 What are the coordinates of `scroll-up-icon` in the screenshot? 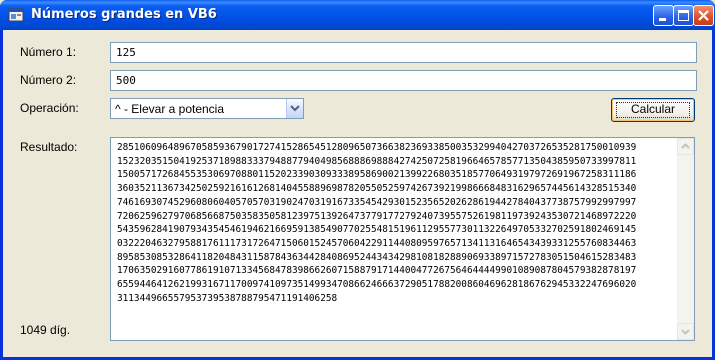 It's located at (685, 146).